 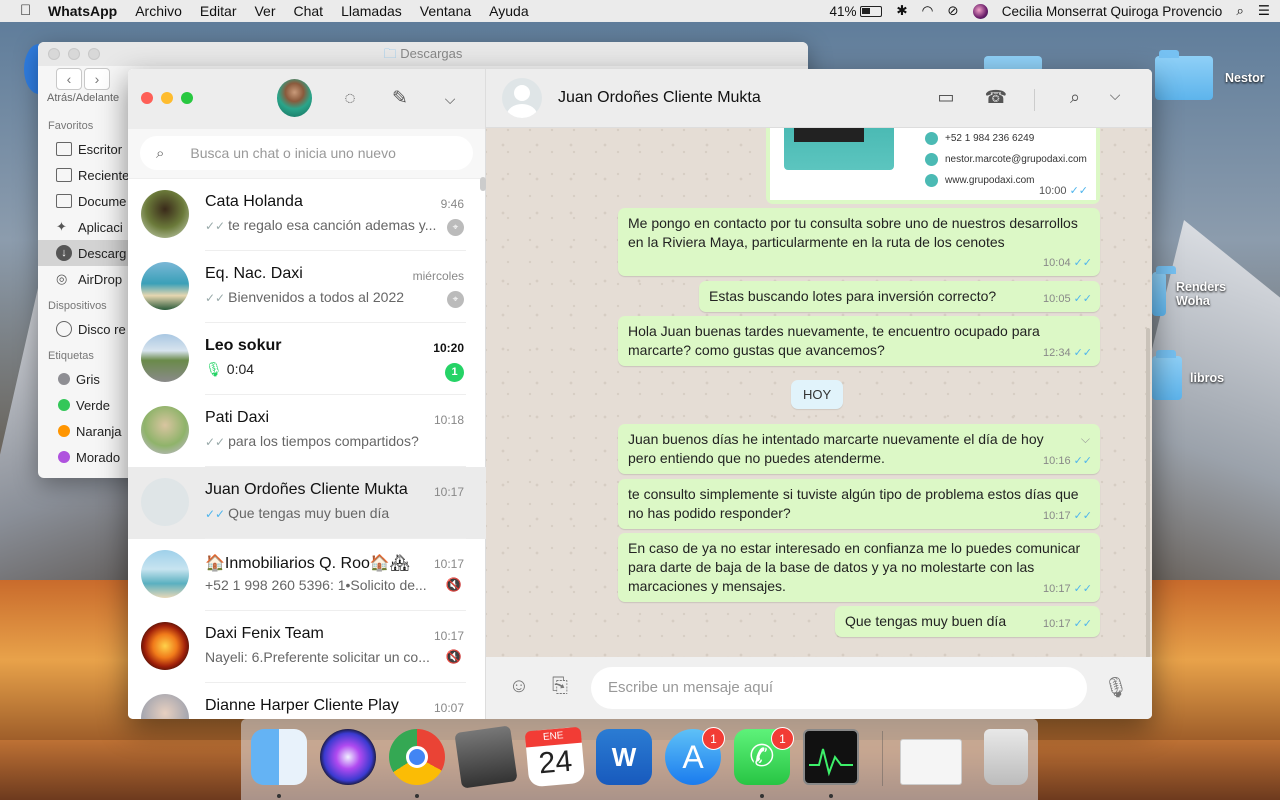 What do you see at coordinates (1116, 687) in the screenshot?
I see `microphone-icon: 🎙` at bounding box center [1116, 687].